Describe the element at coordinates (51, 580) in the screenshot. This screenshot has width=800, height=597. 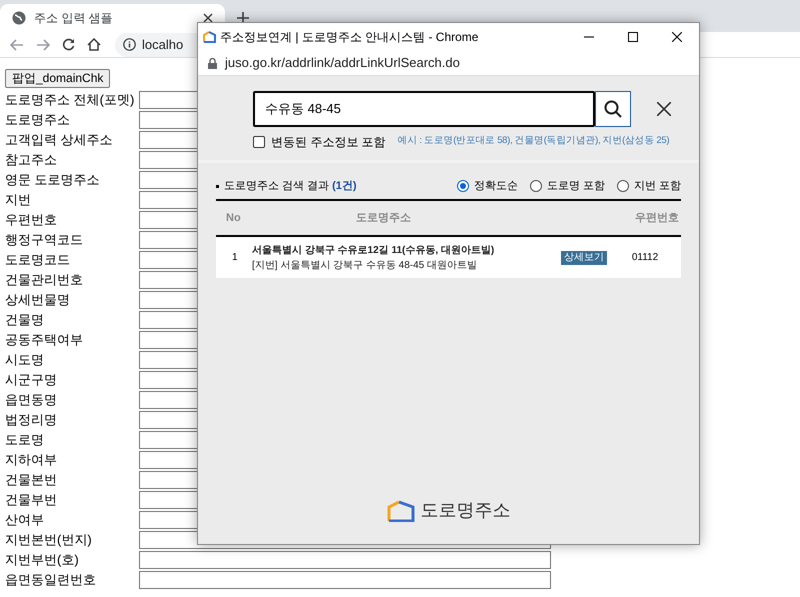
I see `field-label: 읍면동일련번호` at that location.